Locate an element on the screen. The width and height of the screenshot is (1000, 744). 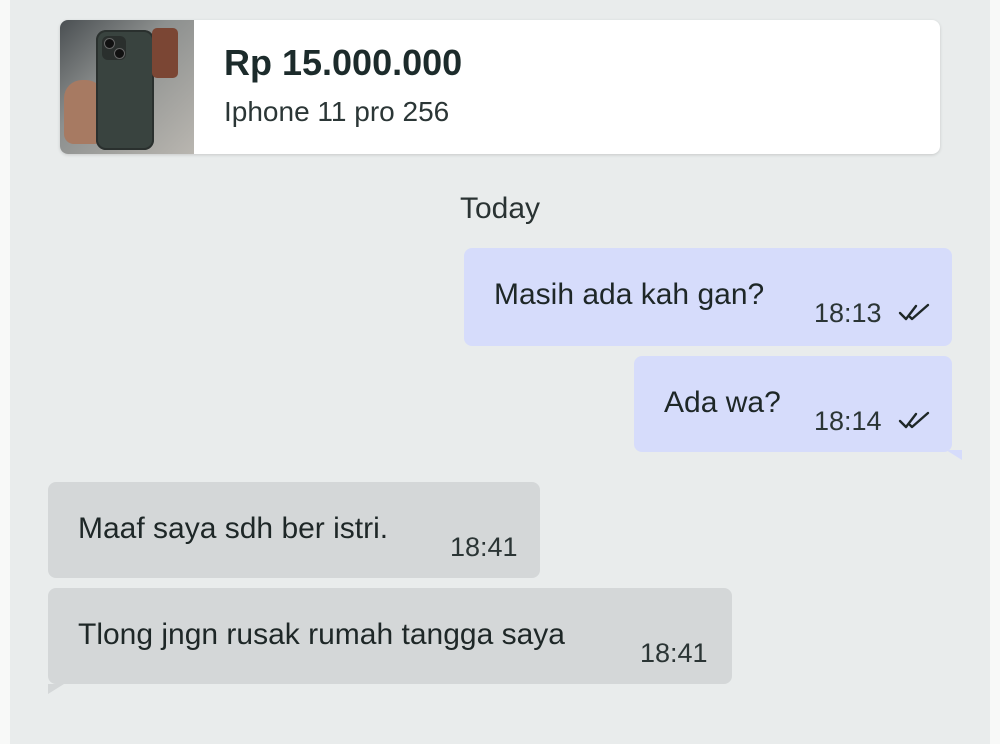
message-text: Ada wa? is located at coordinates (722, 402).